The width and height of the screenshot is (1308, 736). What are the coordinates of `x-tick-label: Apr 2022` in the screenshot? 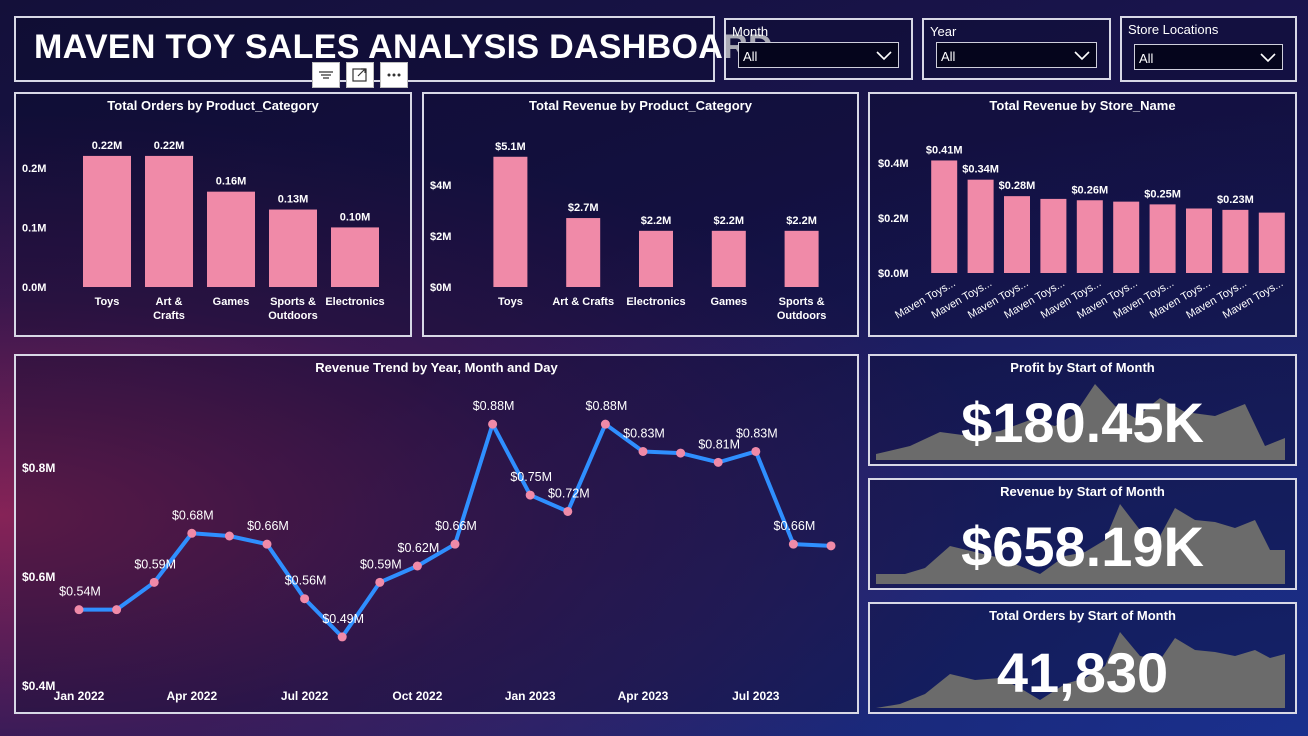 It's located at (191, 696).